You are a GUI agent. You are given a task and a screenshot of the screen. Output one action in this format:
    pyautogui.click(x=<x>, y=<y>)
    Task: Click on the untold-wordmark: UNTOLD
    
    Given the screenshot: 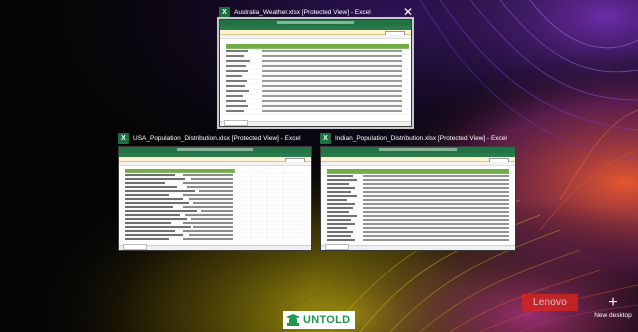 What is the action you would take?
    pyautogui.click(x=327, y=320)
    